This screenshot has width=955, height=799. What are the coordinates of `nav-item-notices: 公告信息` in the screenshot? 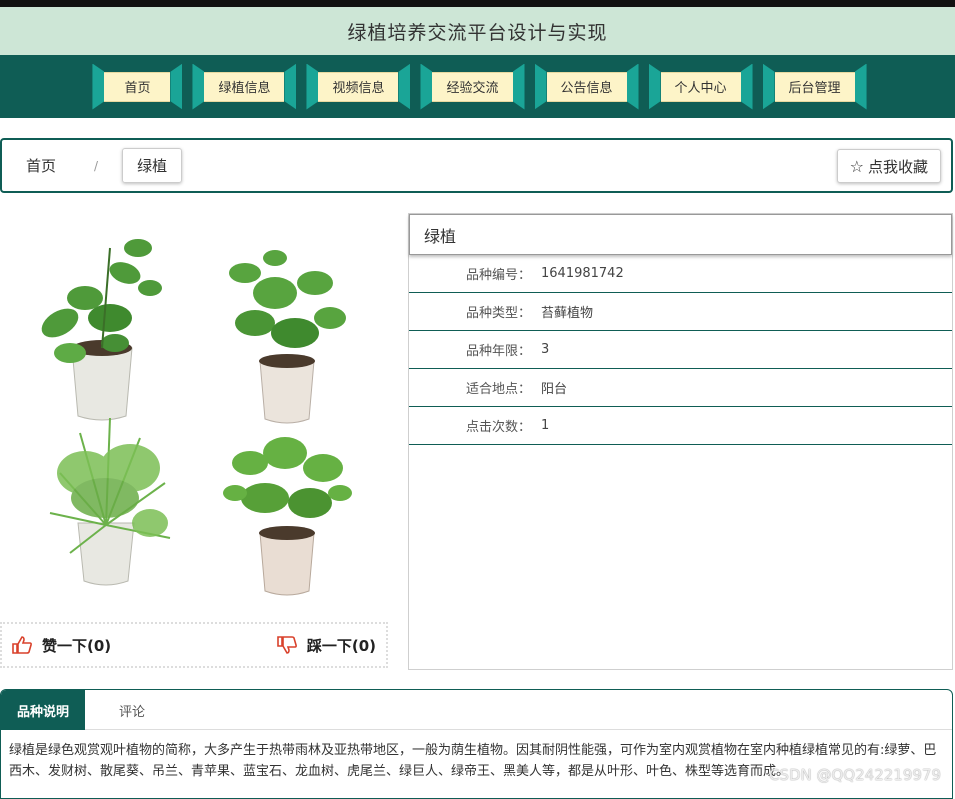 It's located at (587, 87).